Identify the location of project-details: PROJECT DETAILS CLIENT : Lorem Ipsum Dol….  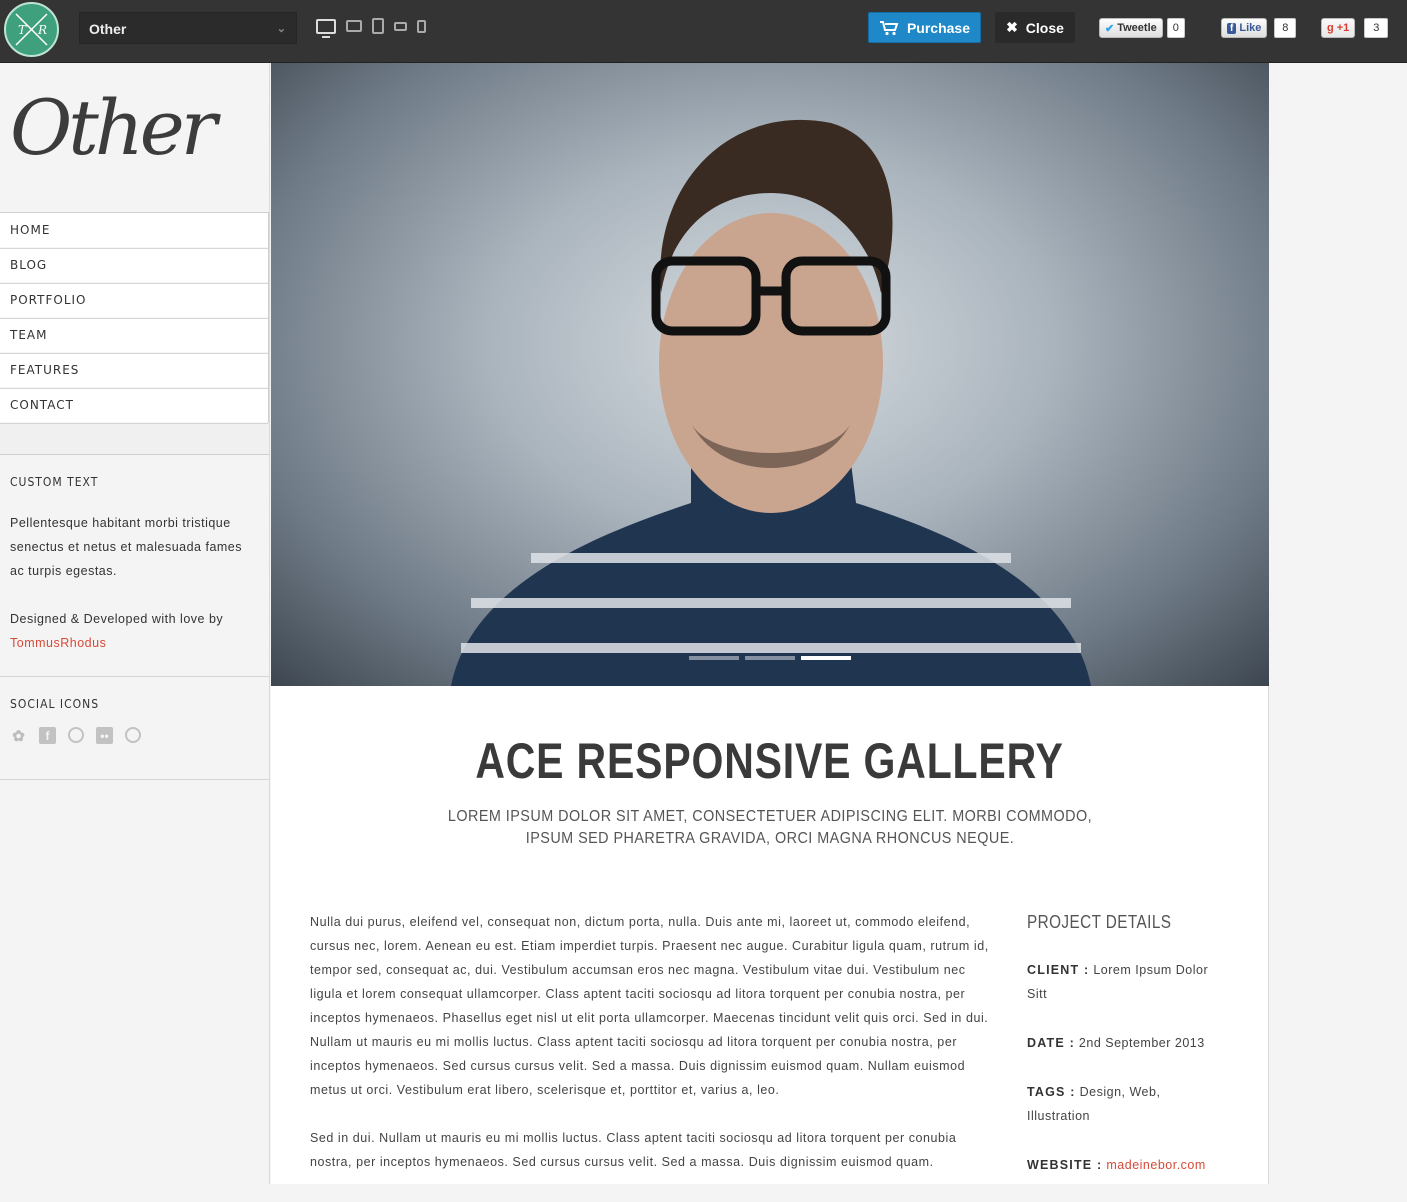
(1127, 1056).